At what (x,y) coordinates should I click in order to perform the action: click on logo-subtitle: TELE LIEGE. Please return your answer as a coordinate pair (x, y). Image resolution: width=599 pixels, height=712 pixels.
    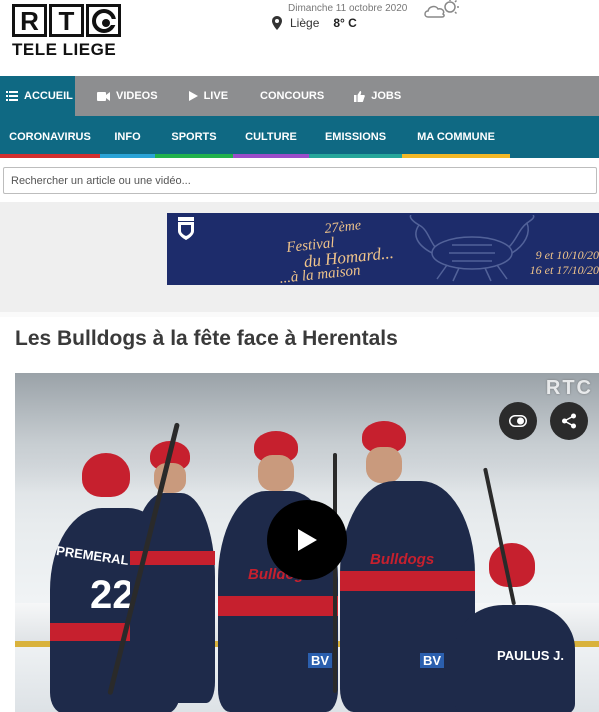
    Looking at the image, I should click on (64, 49).